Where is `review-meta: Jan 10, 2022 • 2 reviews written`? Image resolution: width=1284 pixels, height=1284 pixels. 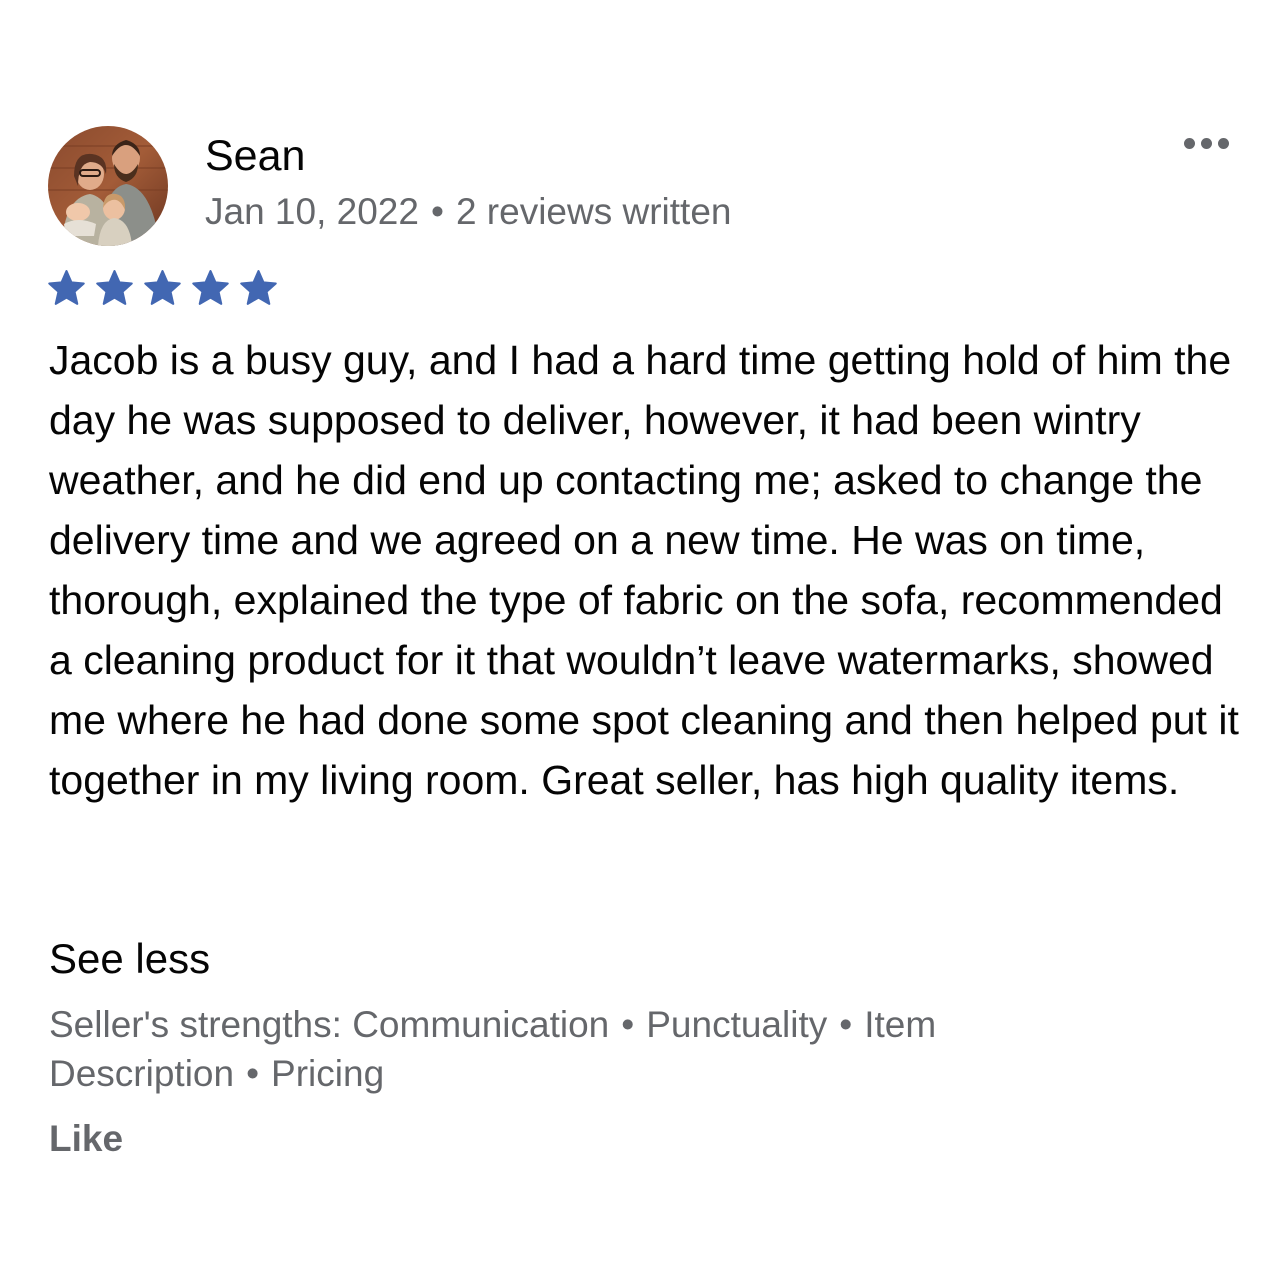
review-meta: Jan 10, 2022 • 2 reviews written is located at coordinates (468, 212).